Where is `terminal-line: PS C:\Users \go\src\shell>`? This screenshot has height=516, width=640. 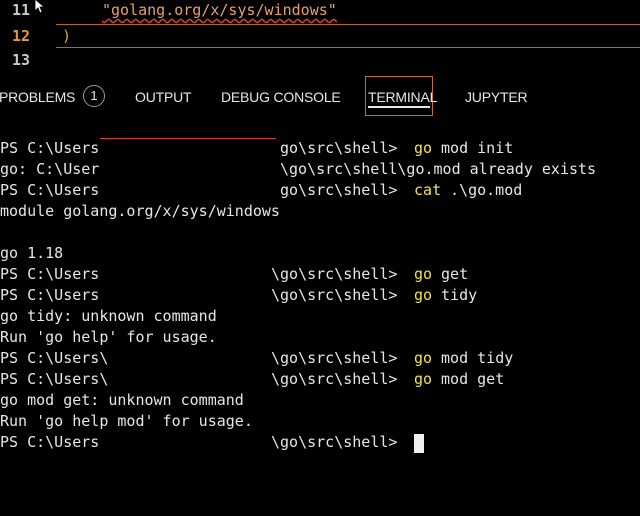
terminal-line: PS C:\Users \go\src\shell> is located at coordinates (320, 442).